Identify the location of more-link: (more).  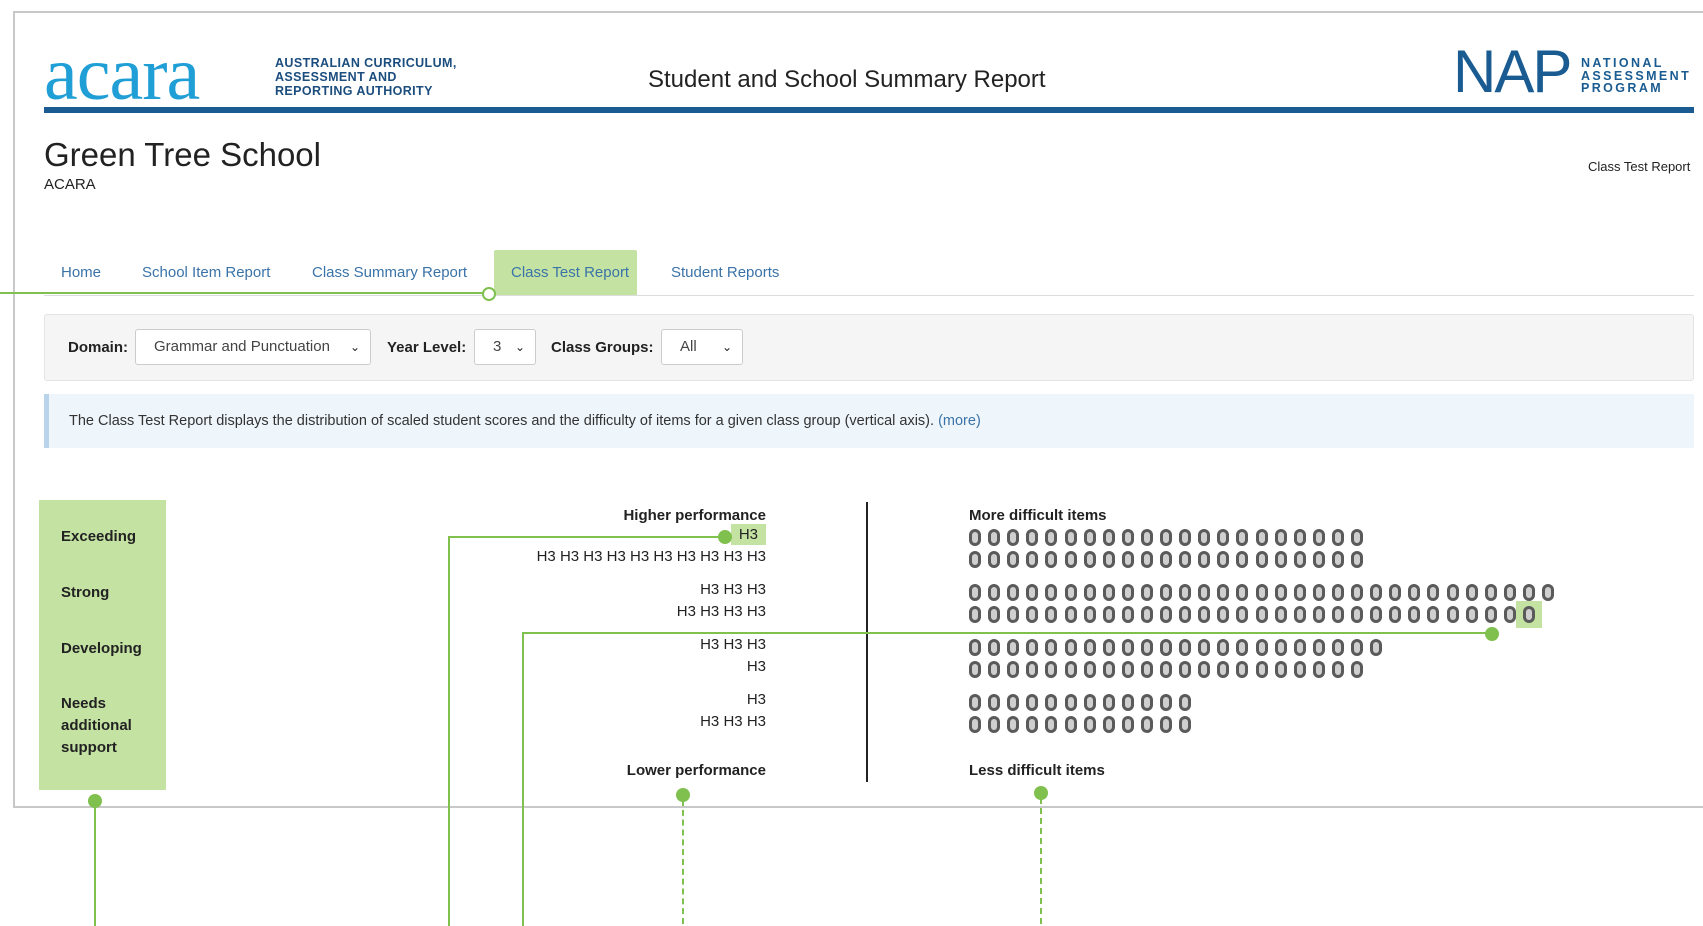
(959, 421).